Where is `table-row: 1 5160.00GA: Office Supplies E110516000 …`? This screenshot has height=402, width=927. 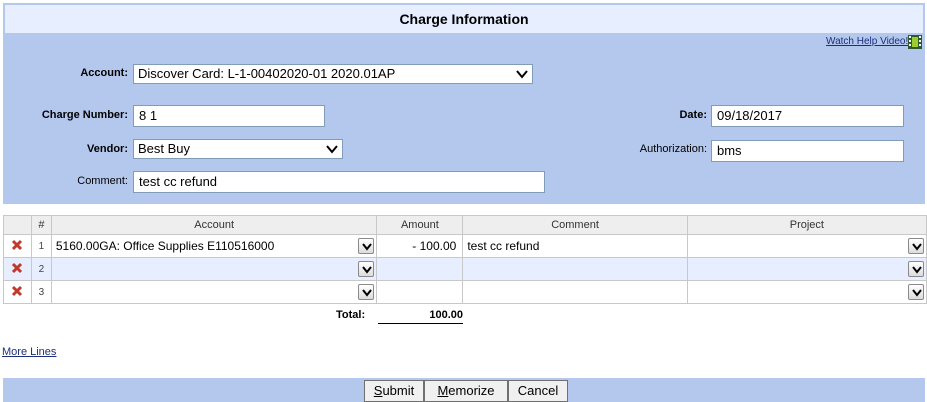
table-row: 1 5160.00GA: Office Supplies E110516000 … is located at coordinates (465, 246).